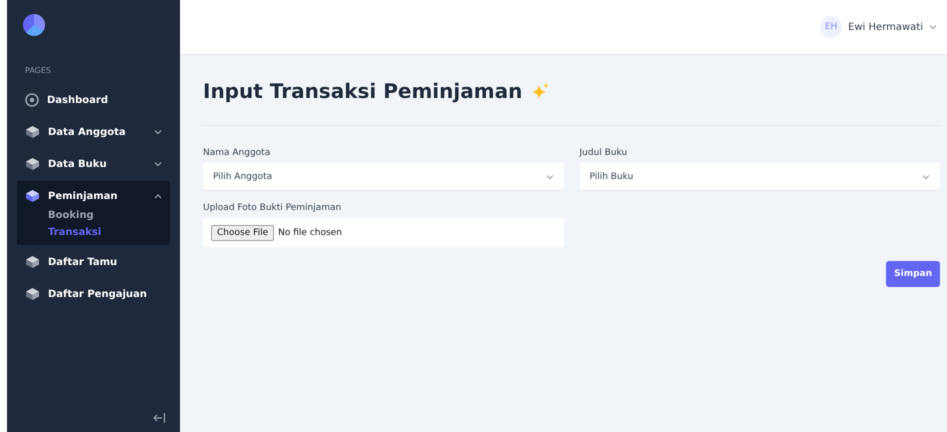 This screenshot has width=947, height=432. Describe the element at coordinates (93, 132) in the screenshot. I see `sidebar-item: Data Anggota` at that location.